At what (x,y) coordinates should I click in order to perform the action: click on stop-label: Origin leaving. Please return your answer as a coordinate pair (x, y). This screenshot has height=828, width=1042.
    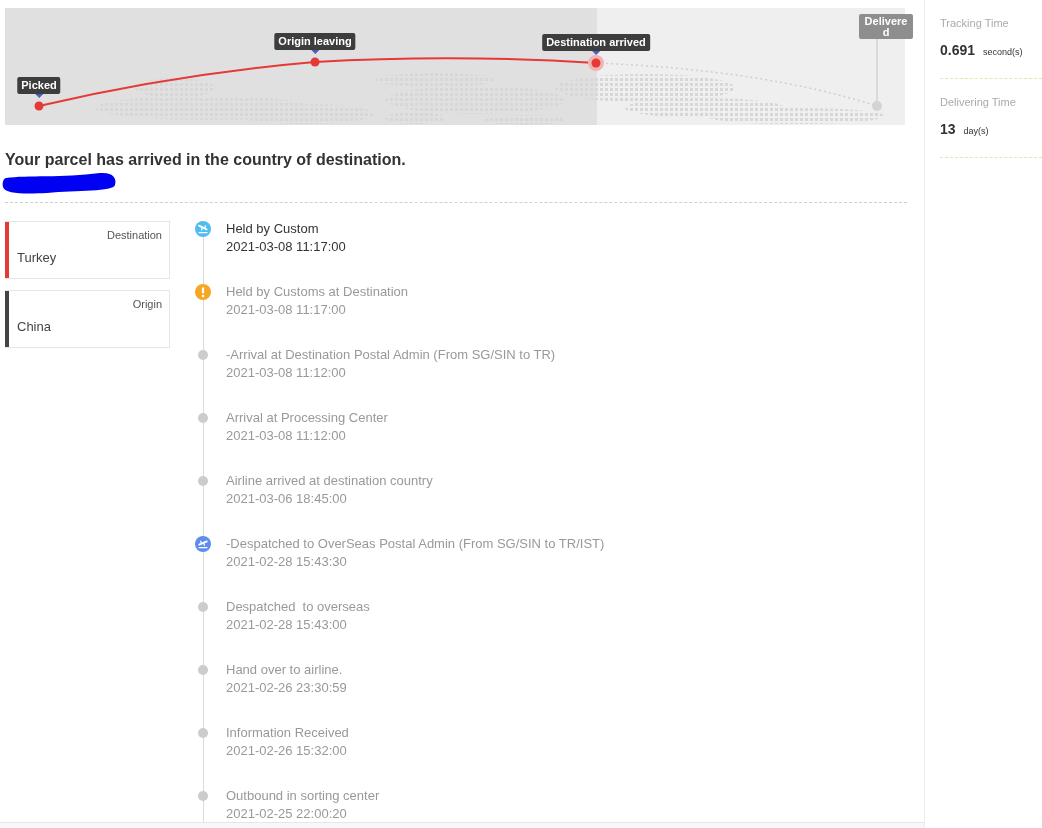
    Looking at the image, I should click on (315, 43).